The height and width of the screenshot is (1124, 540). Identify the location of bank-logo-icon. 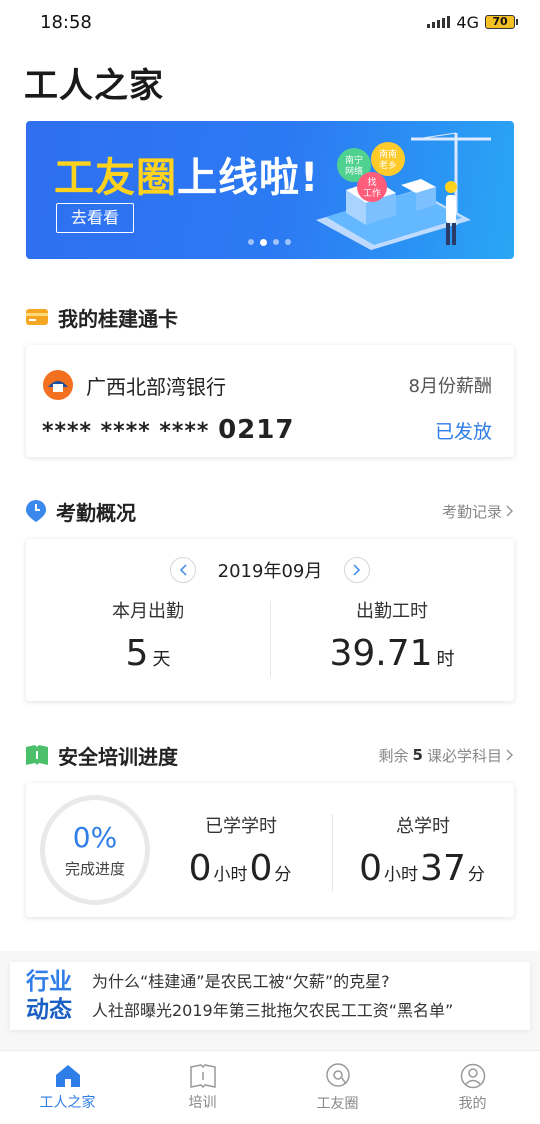
(58, 385).